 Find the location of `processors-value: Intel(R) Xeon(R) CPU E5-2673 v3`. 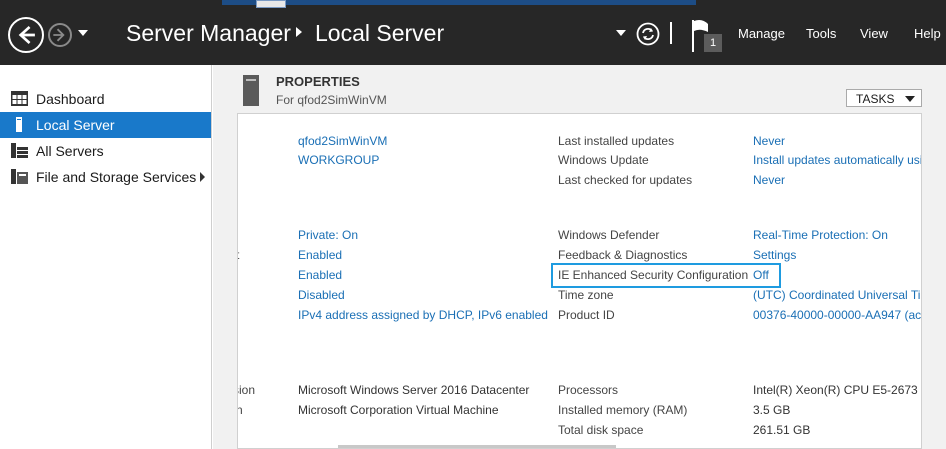

processors-value: Intel(R) Xeon(R) CPU E5-2673 v3 is located at coordinates (837, 390).